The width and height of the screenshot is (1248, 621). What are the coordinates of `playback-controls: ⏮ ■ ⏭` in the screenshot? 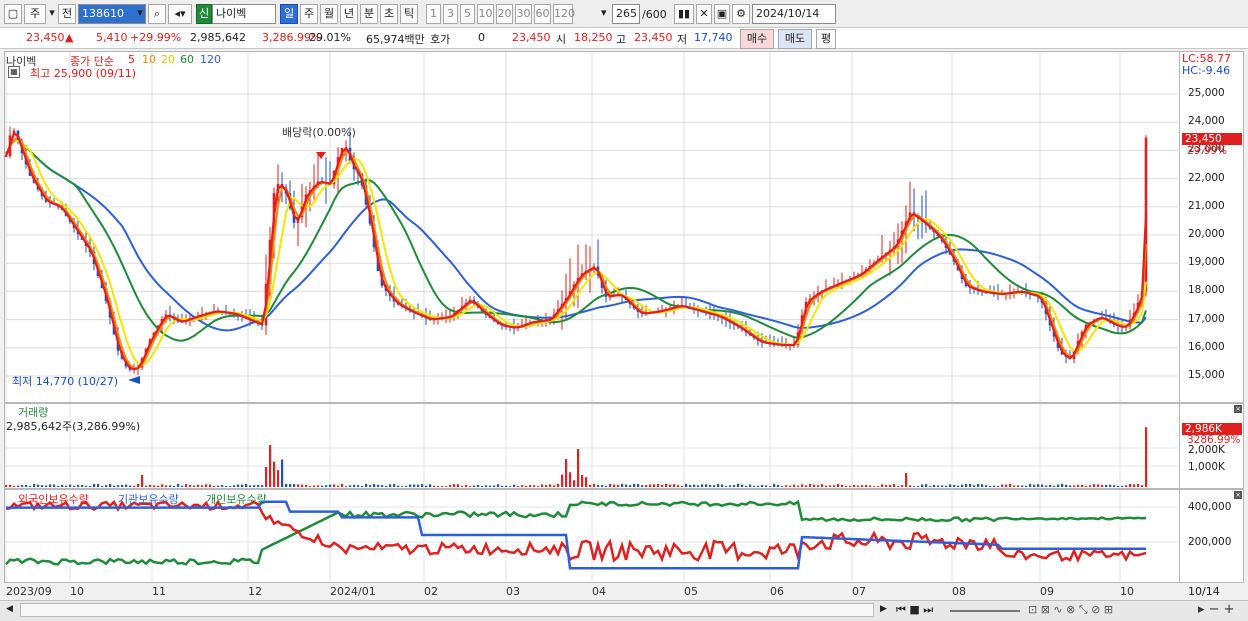 It's located at (914, 610).